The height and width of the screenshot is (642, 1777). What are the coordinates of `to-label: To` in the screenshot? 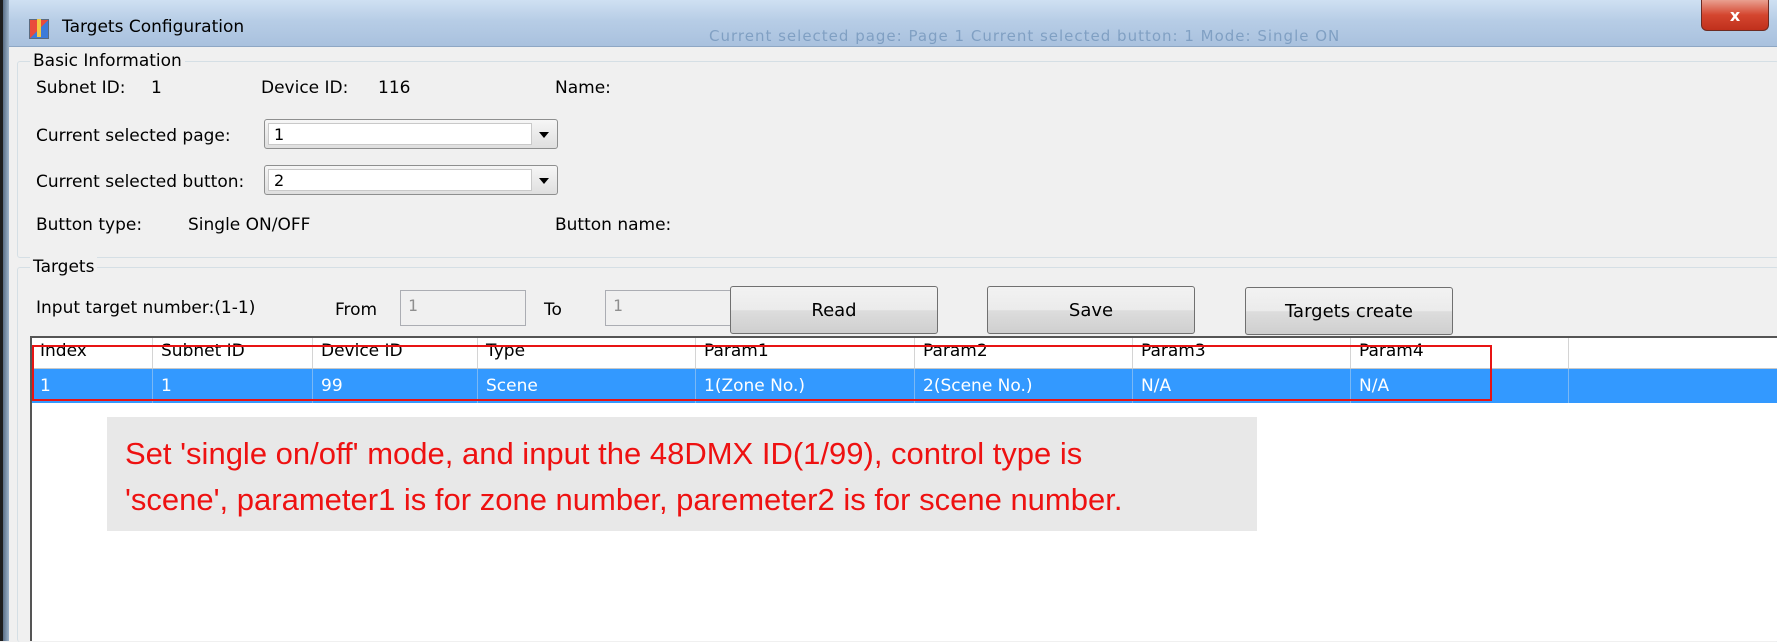 It's located at (553, 310).